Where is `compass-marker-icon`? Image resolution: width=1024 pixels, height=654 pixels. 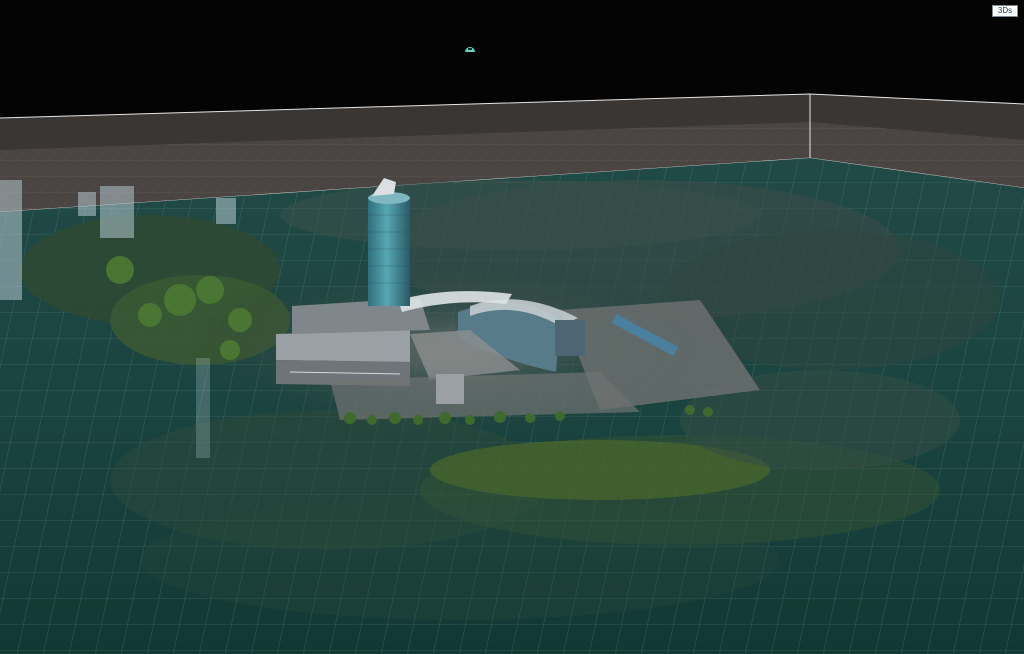
compass-marker-icon is located at coordinates (470, 46).